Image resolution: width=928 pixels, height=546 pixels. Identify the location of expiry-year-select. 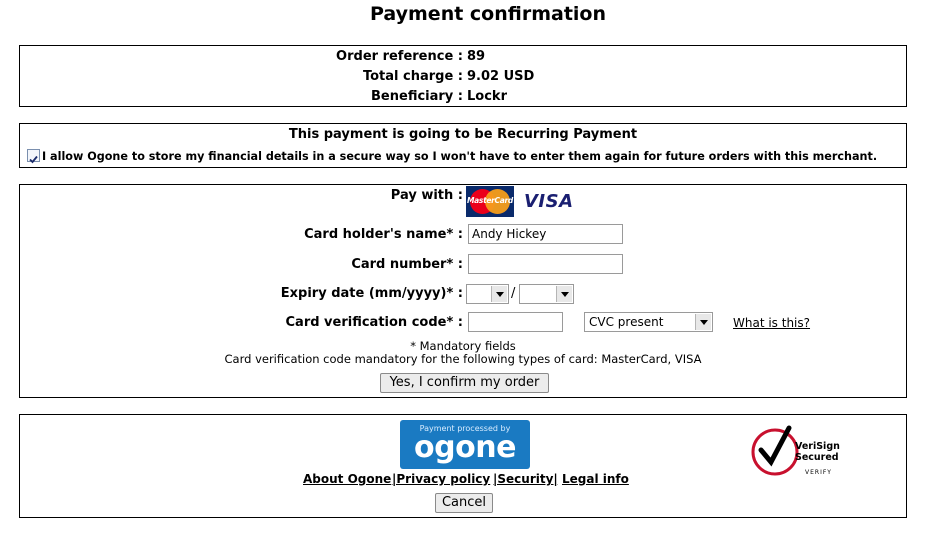
(546, 294).